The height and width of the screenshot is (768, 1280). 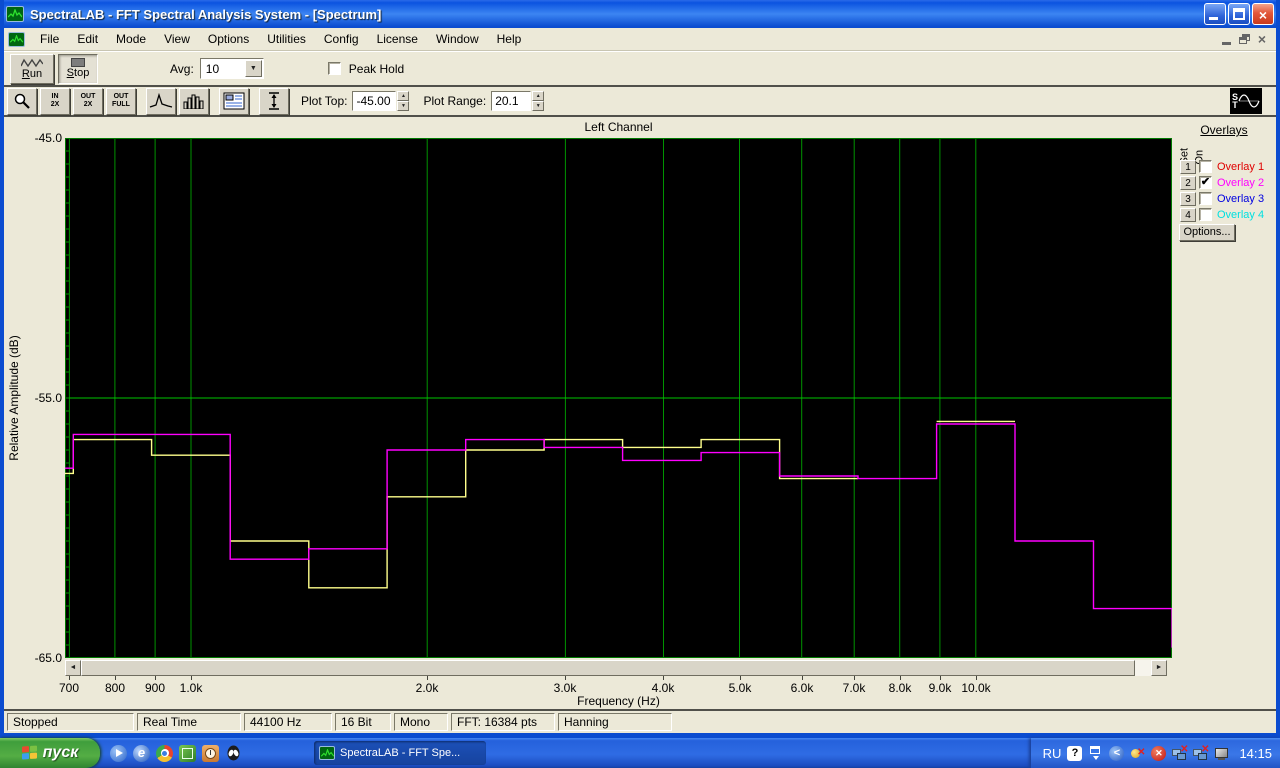 I want to click on amplitude-axis-button, so click(x=274, y=101).